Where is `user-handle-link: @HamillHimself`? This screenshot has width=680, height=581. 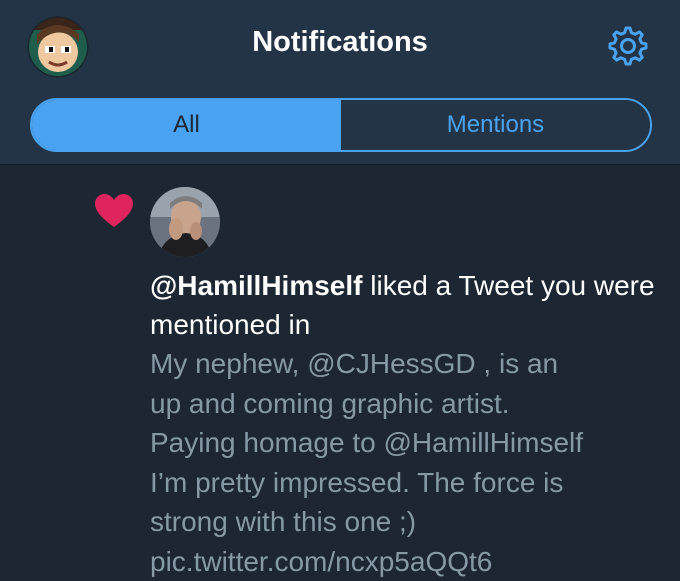 user-handle-link: @HamillHimself is located at coordinates (256, 285).